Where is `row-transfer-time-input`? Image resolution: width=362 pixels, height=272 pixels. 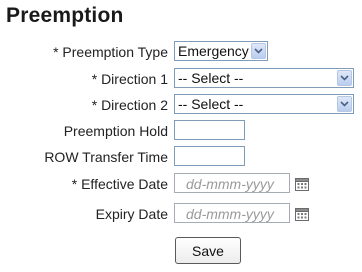
row-transfer-time-input is located at coordinates (209, 156).